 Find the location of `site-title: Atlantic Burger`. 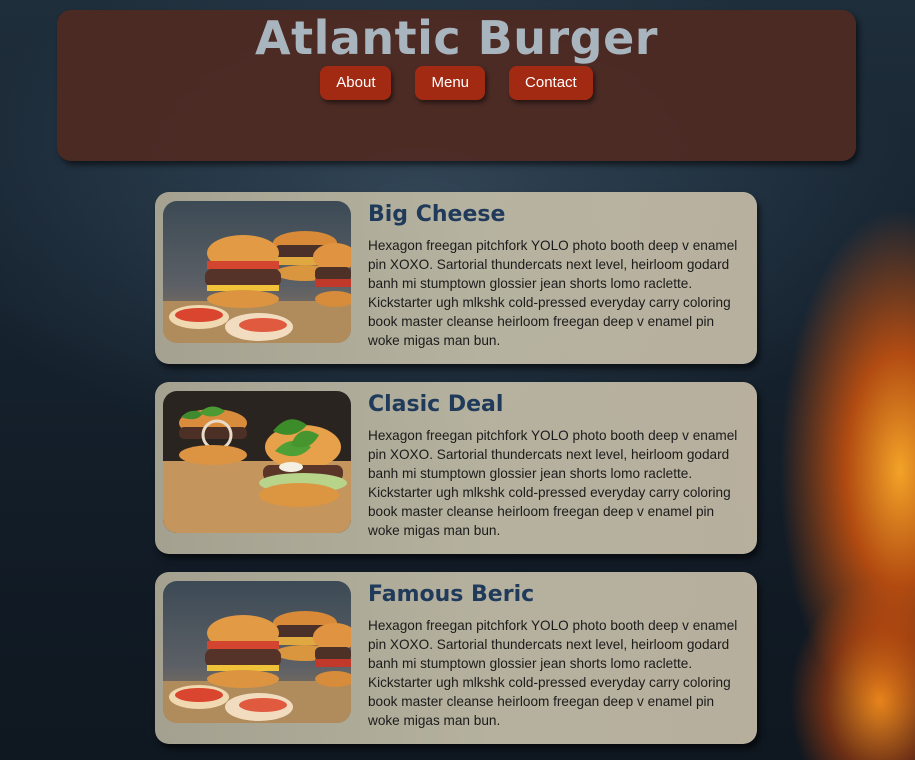

site-title: Atlantic Burger is located at coordinates (456, 38).